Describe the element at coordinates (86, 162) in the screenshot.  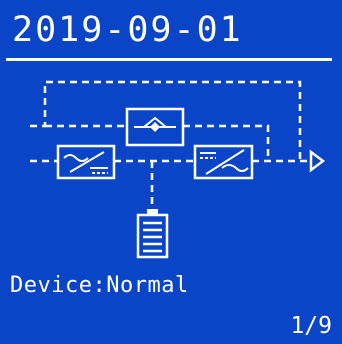
I see `rectifier-icon` at that location.